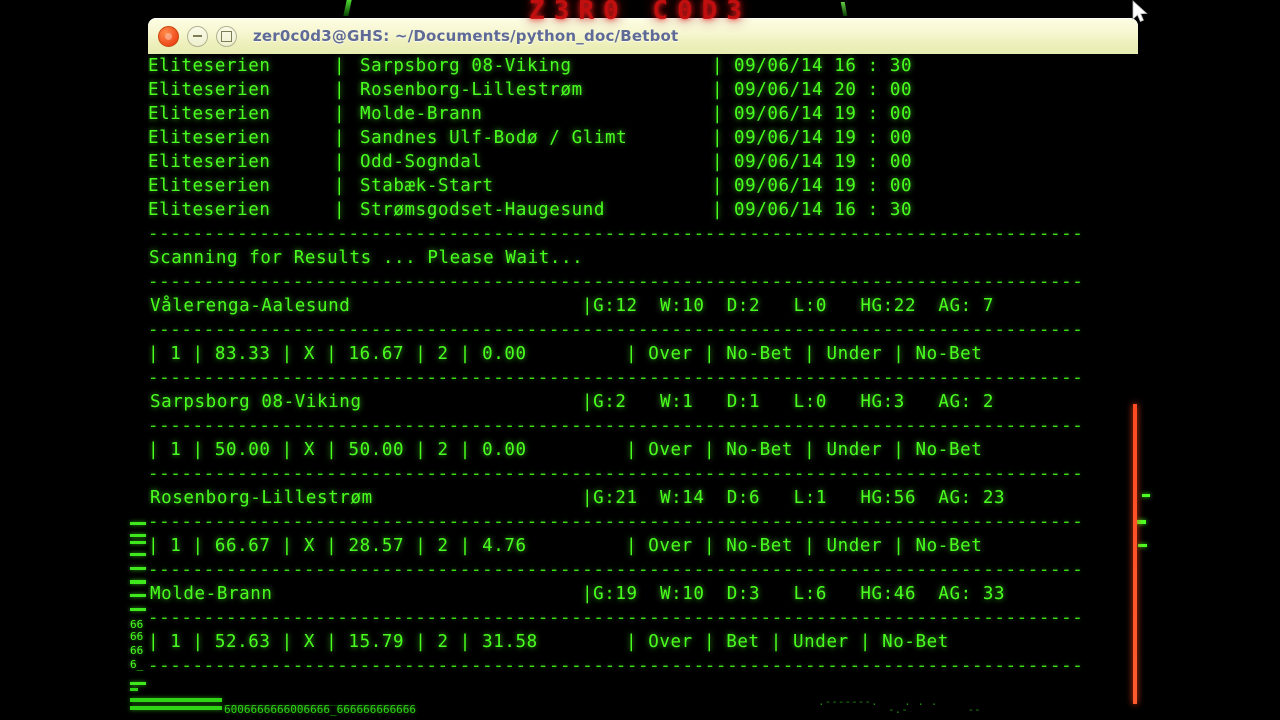  I want to click on result-odds: | 1 | 52.63 | X | 15.79 | 2 | 31.58, so click(343, 642).